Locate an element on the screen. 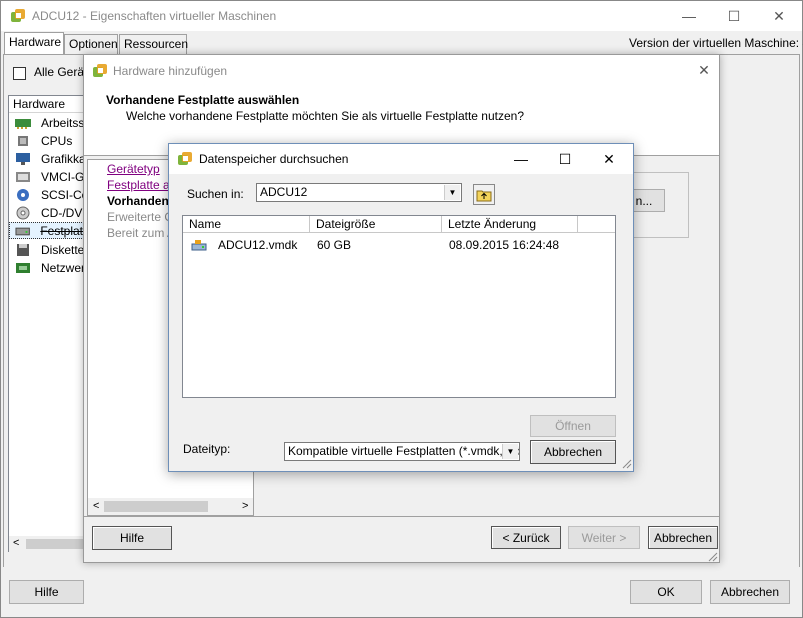  wizard-footer-divider is located at coordinates (401, 516).